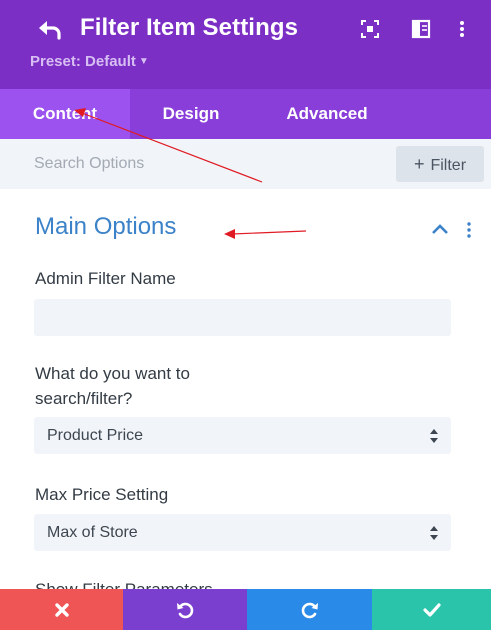 This screenshot has width=491, height=630. I want to click on search-bar: + Filter, so click(245, 164).